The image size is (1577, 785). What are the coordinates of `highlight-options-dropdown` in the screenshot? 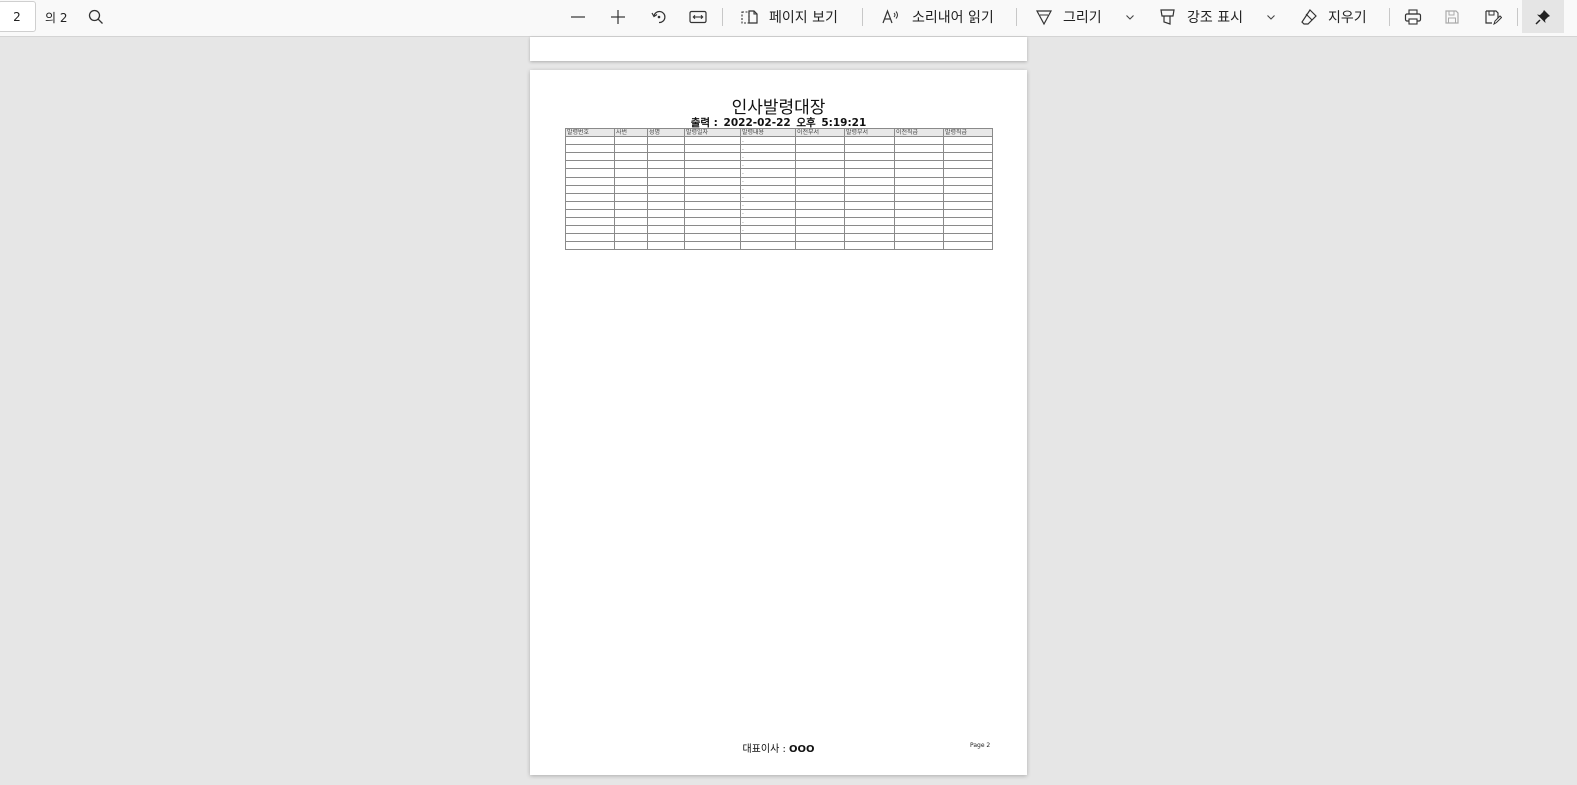 It's located at (1271, 17).